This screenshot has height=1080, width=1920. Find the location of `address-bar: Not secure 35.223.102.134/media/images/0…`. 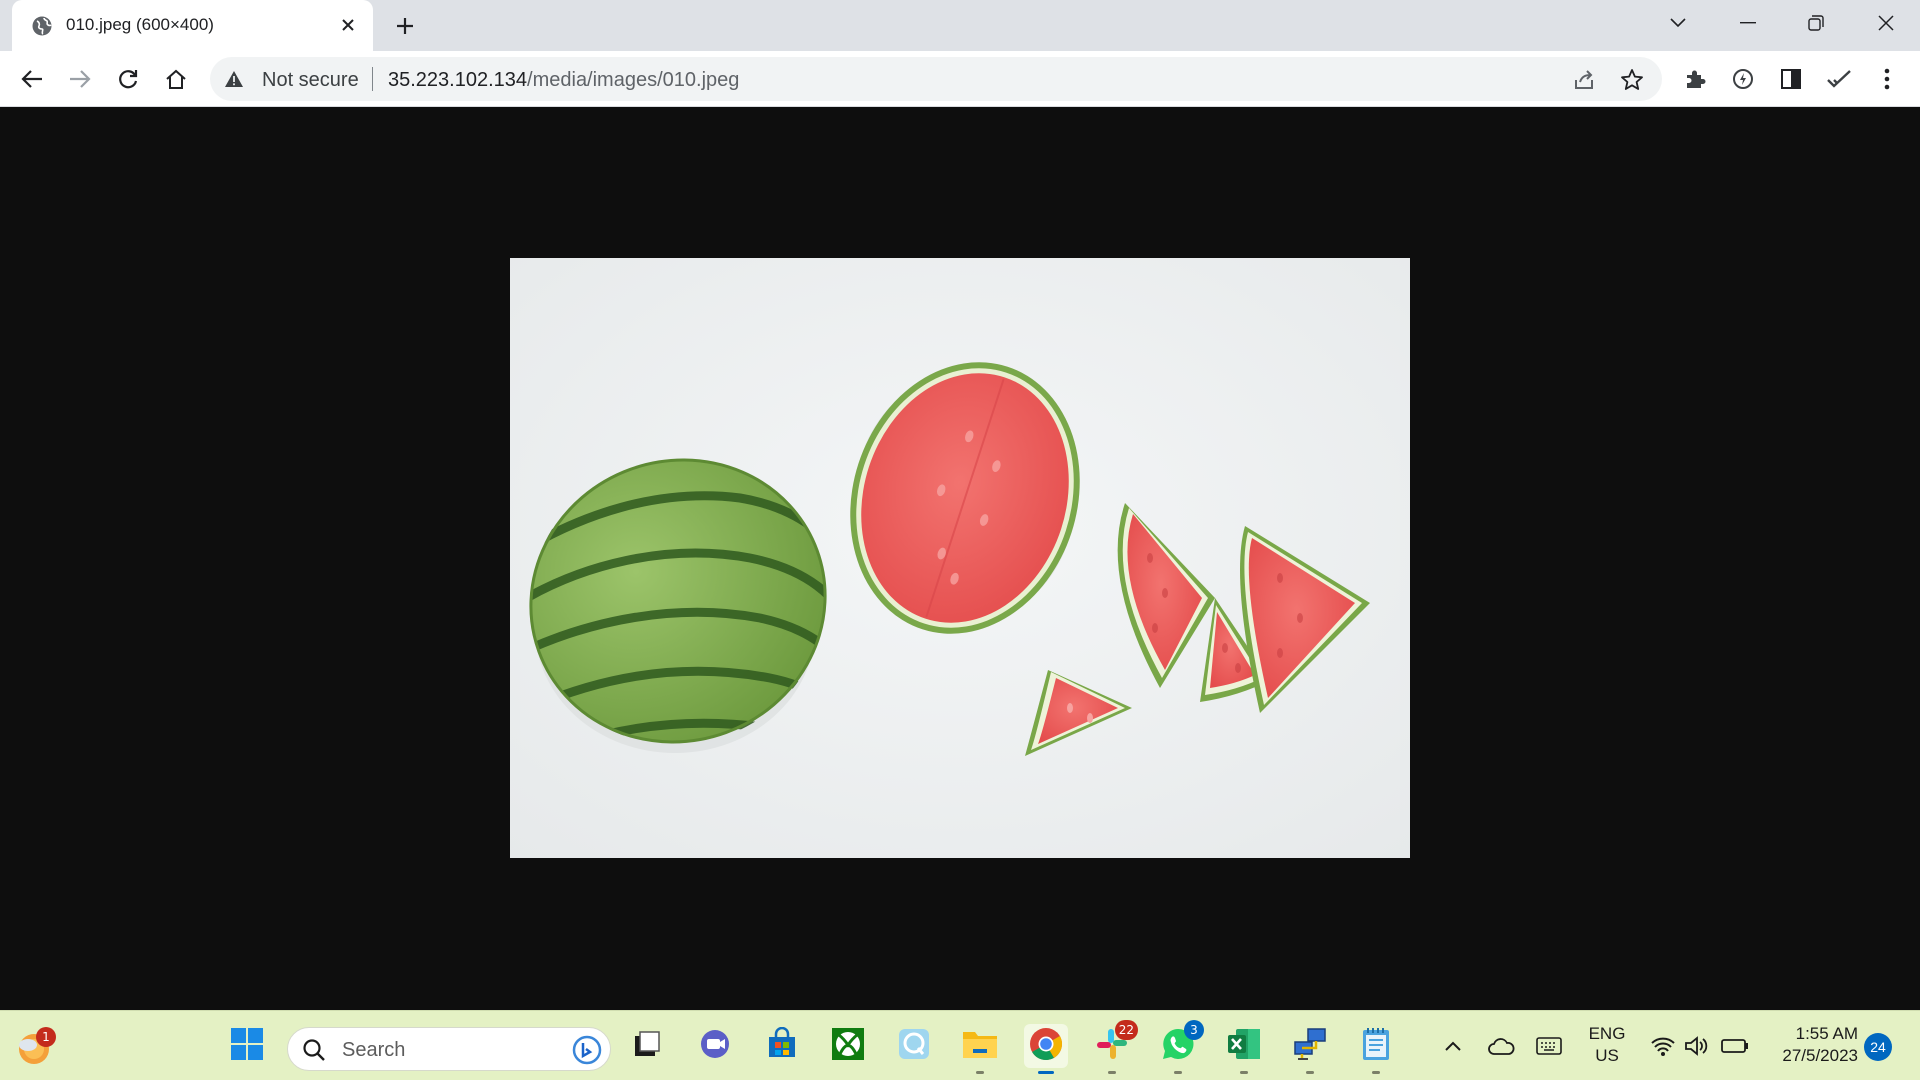

address-bar: Not secure 35.223.102.134/media/images/0… is located at coordinates (936, 79).